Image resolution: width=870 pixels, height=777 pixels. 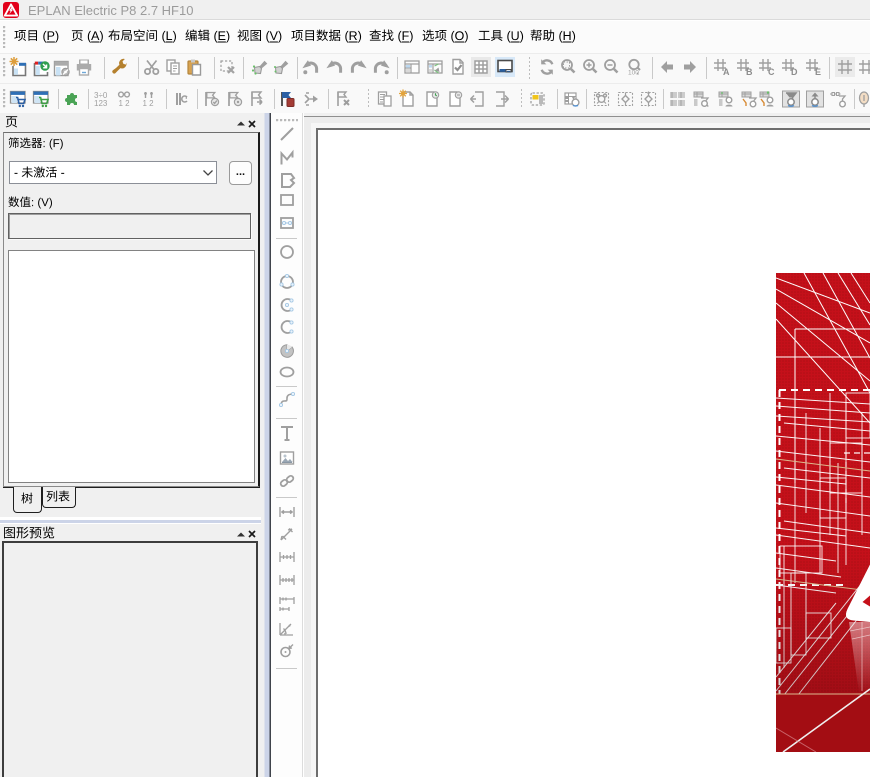 I want to click on svg-text: E, so click(x=818, y=72).